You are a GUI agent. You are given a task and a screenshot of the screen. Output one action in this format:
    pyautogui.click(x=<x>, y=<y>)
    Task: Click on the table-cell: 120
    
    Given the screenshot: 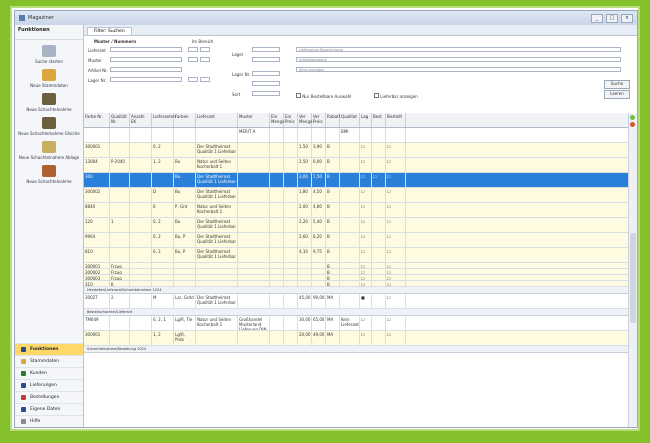 What is the action you would take?
    pyautogui.click(x=97, y=225)
    